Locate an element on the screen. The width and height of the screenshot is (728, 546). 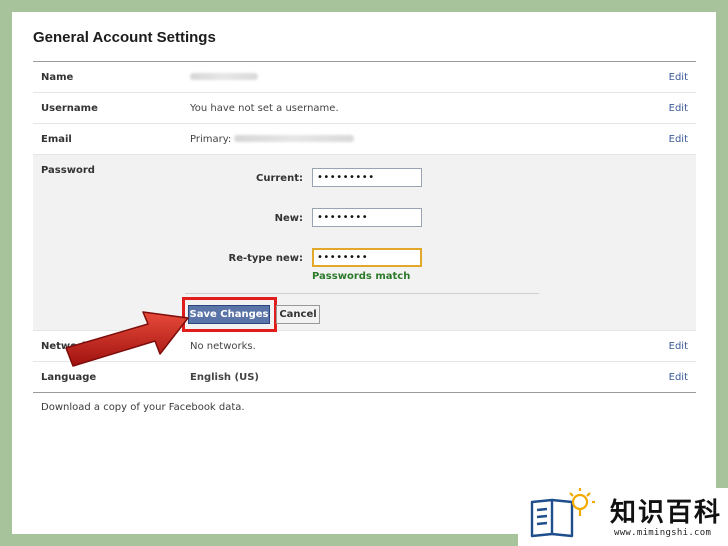
username-label: Username is located at coordinates (69, 108).